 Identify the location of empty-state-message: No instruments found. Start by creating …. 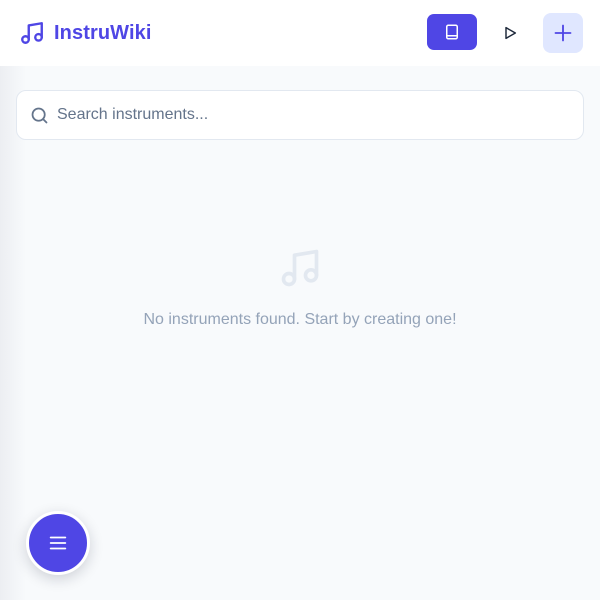
(300, 319).